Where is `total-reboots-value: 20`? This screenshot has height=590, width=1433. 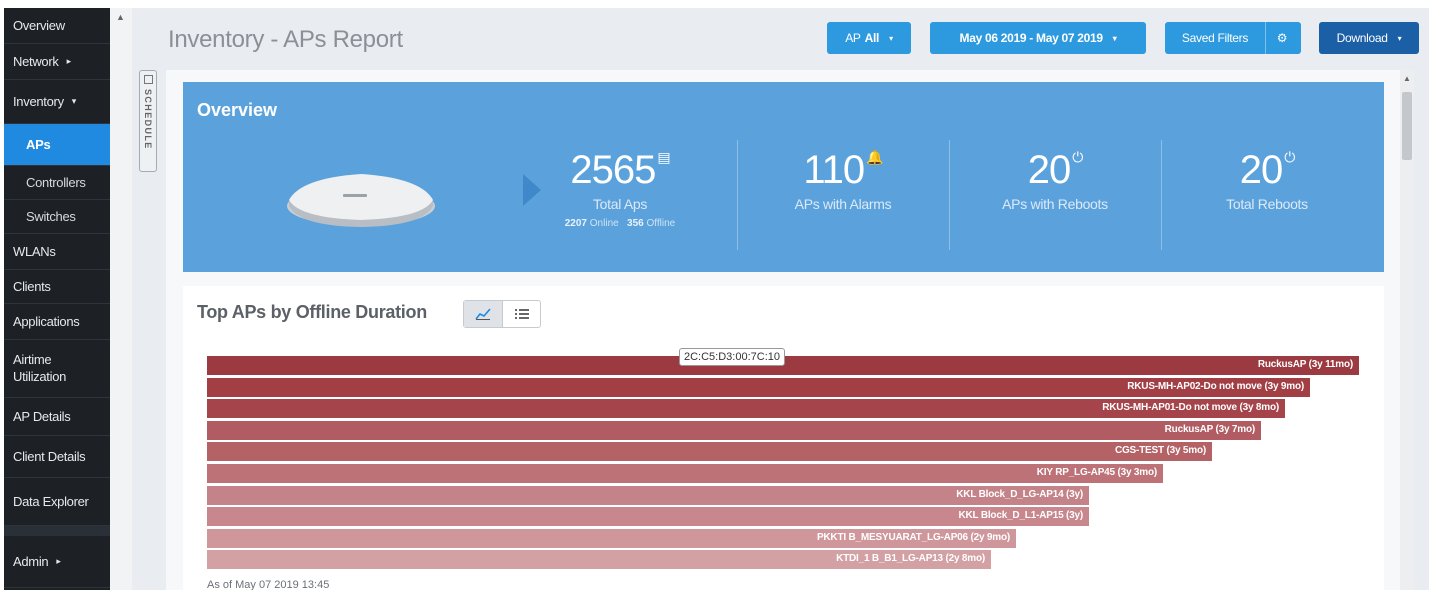
total-reboots-value: 20 is located at coordinates (1261, 170).